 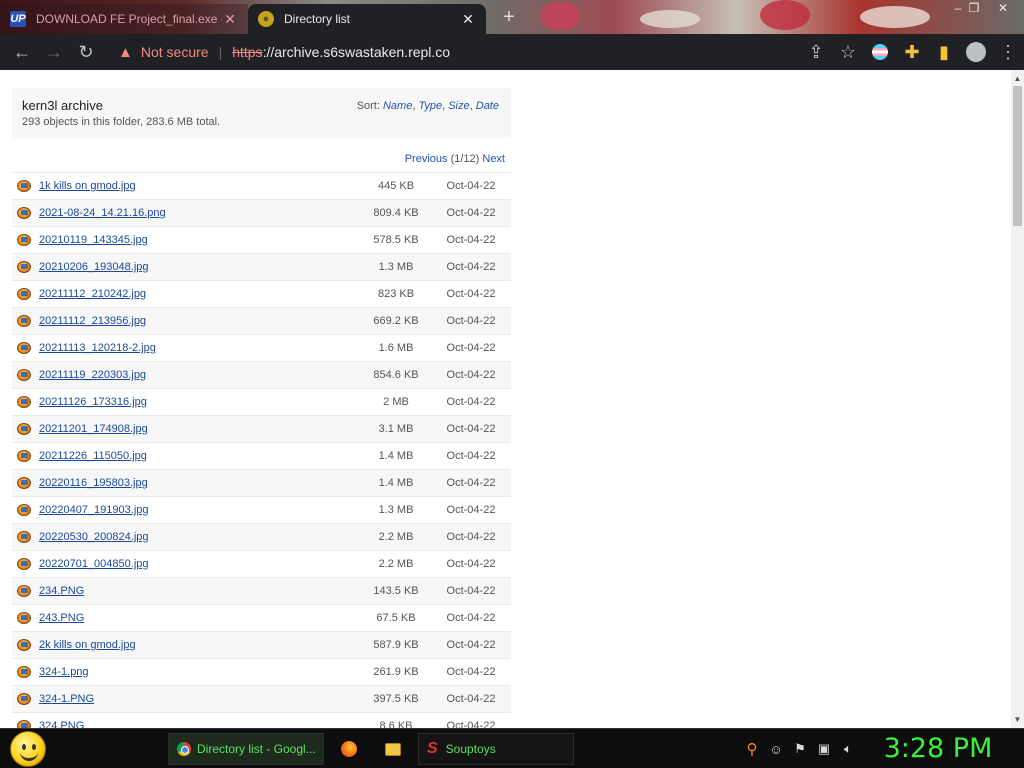 What do you see at coordinates (1017, 399) in the screenshot?
I see `vertical-scrollbar: ▲ ▼` at bounding box center [1017, 399].